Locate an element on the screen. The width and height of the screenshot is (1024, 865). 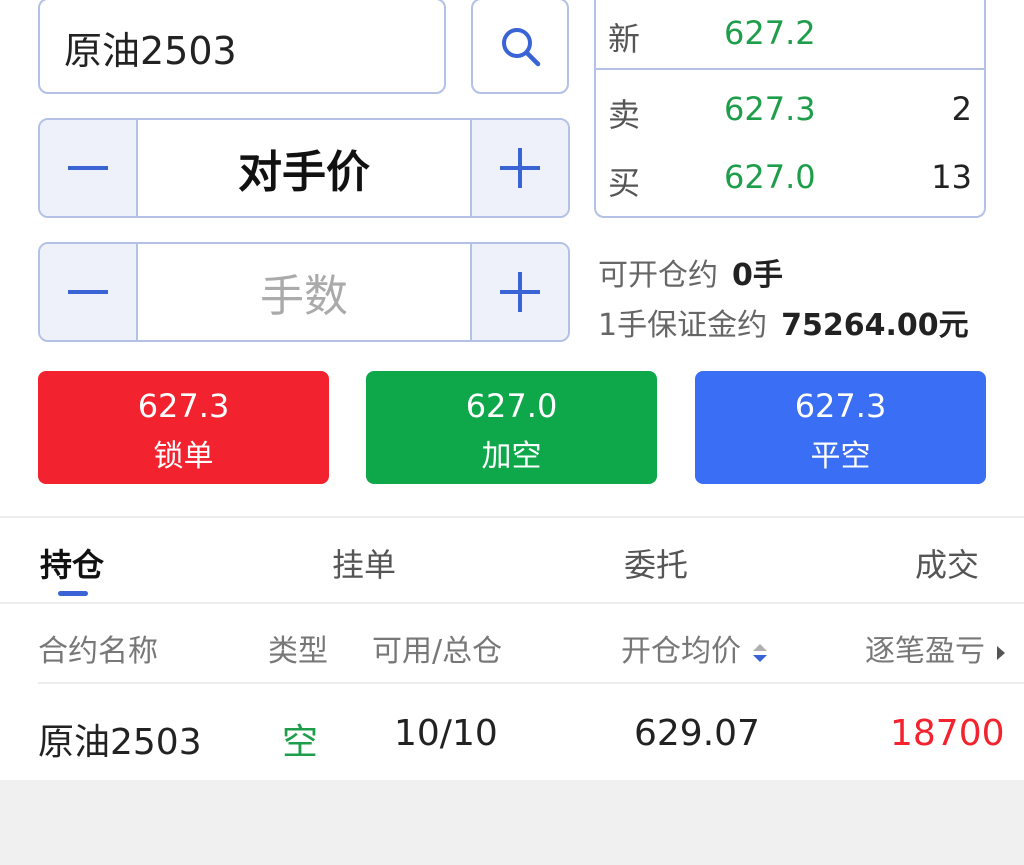
header-available-total: 可用/总仓 is located at coordinates (437, 651).